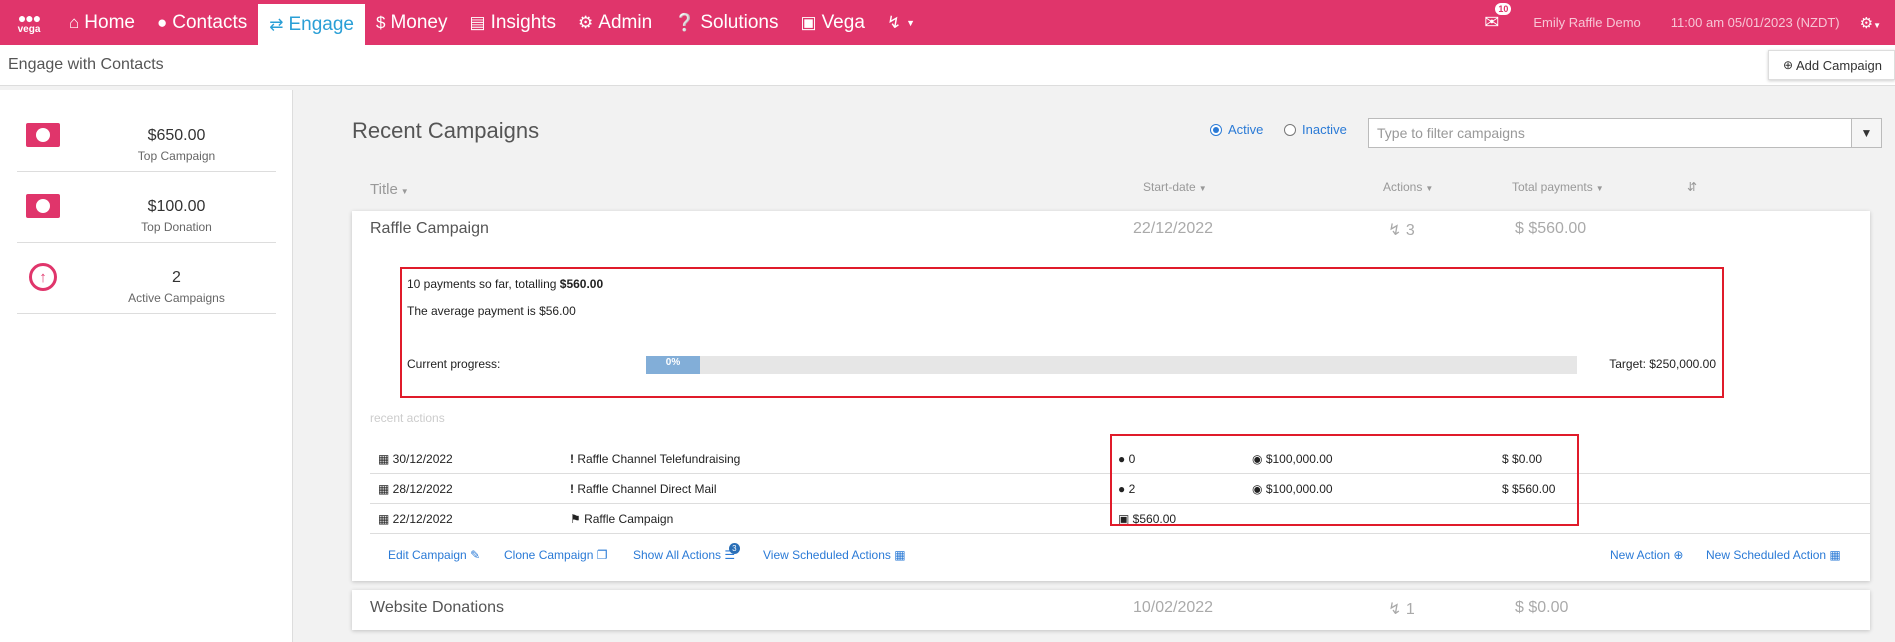  What do you see at coordinates (1175, 187) in the screenshot?
I see `column-header-start-date: Start-date ▼` at bounding box center [1175, 187].